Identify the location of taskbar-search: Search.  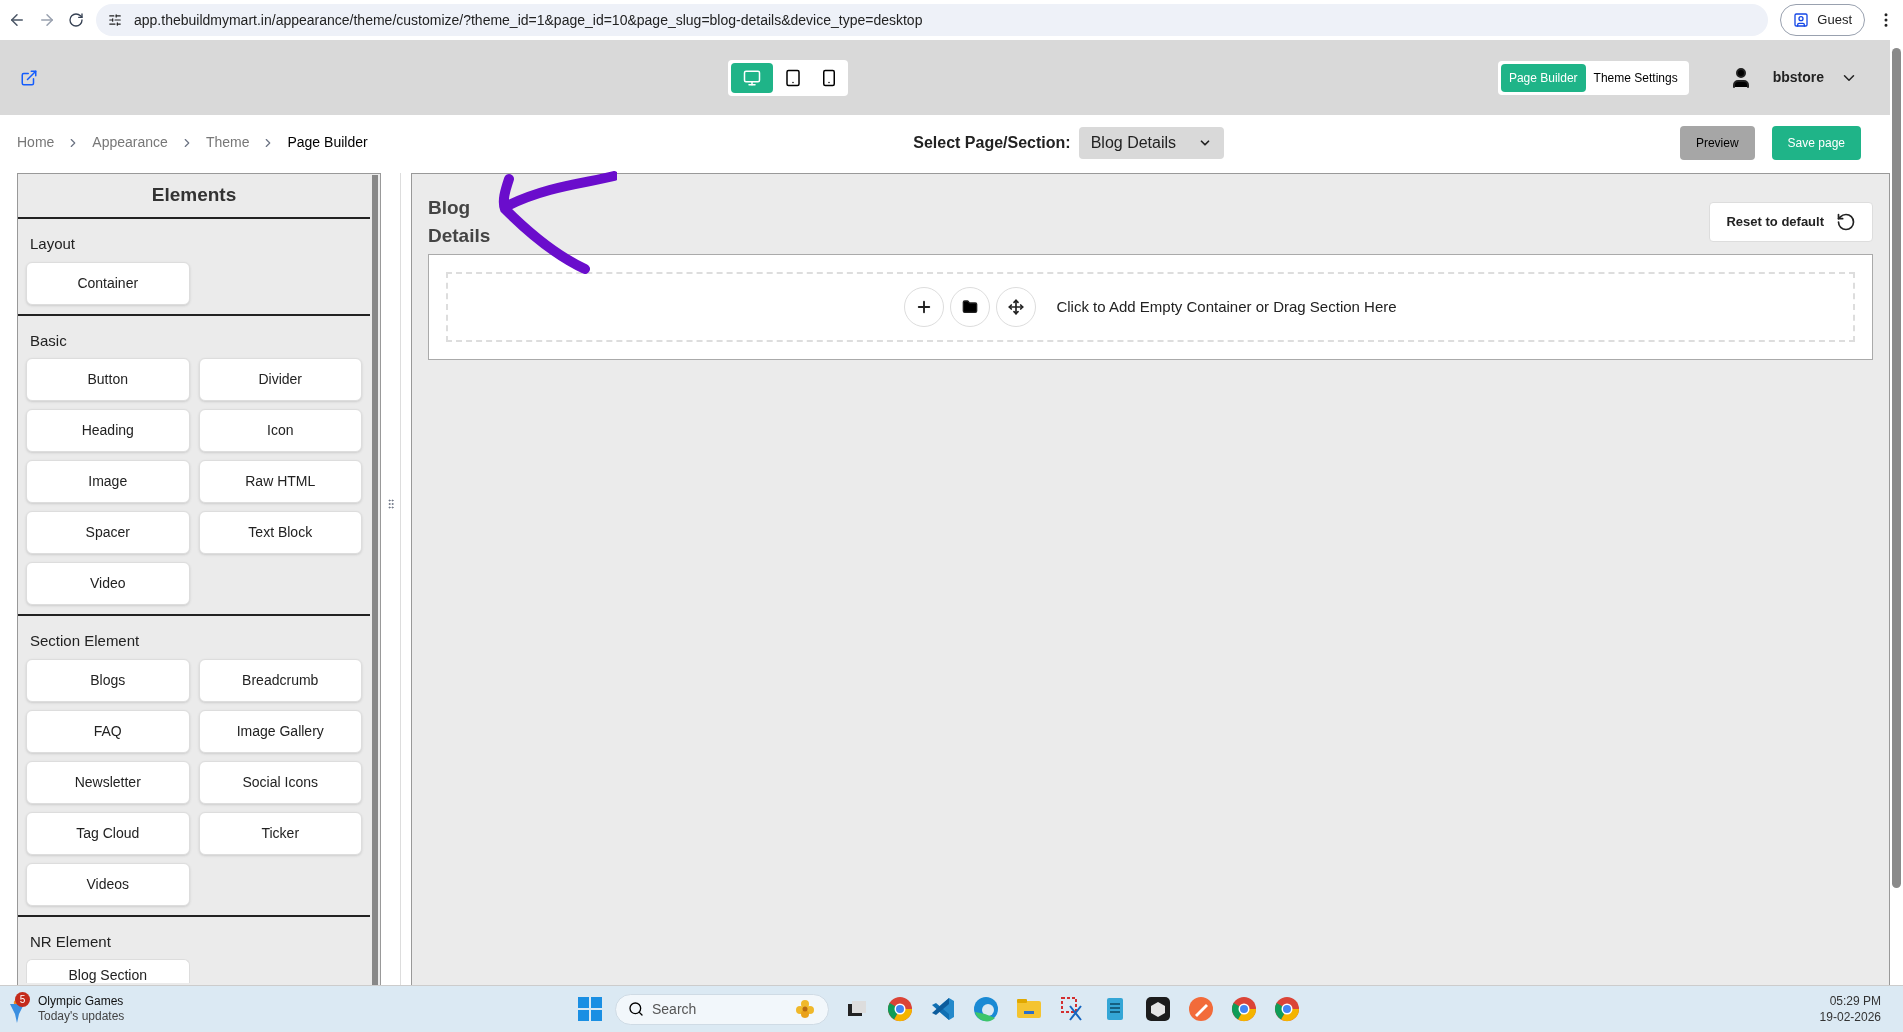
(722, 1009).